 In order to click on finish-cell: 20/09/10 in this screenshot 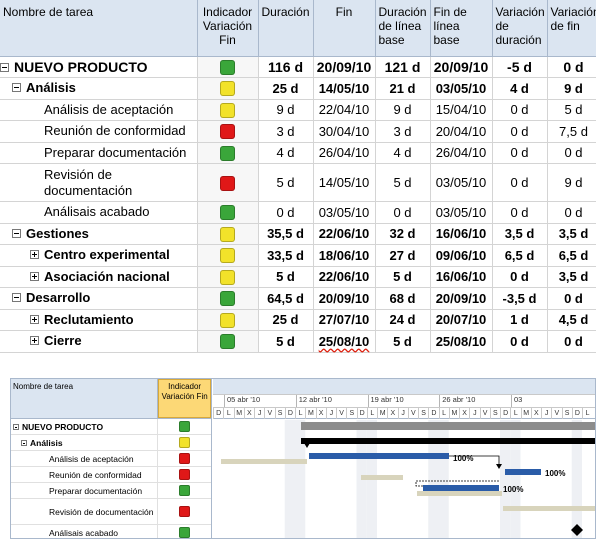, I will do `click(344, 67)`.